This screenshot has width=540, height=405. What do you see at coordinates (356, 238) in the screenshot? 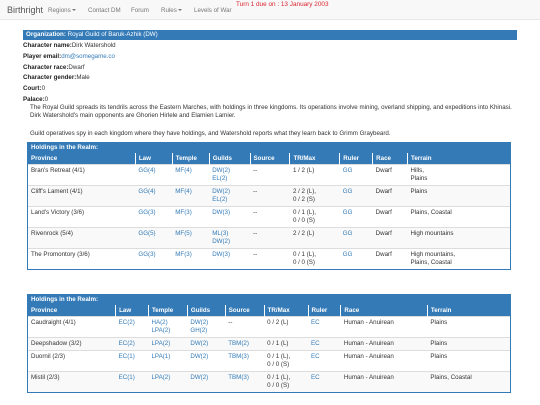
I see `ruler-cell: GG` at bounding box center [356, 238].